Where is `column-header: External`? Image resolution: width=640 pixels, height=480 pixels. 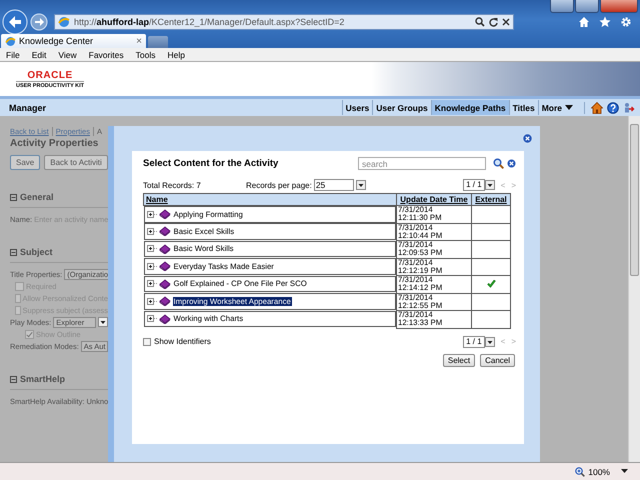
column-header: External is located at coordinates (491, 200).